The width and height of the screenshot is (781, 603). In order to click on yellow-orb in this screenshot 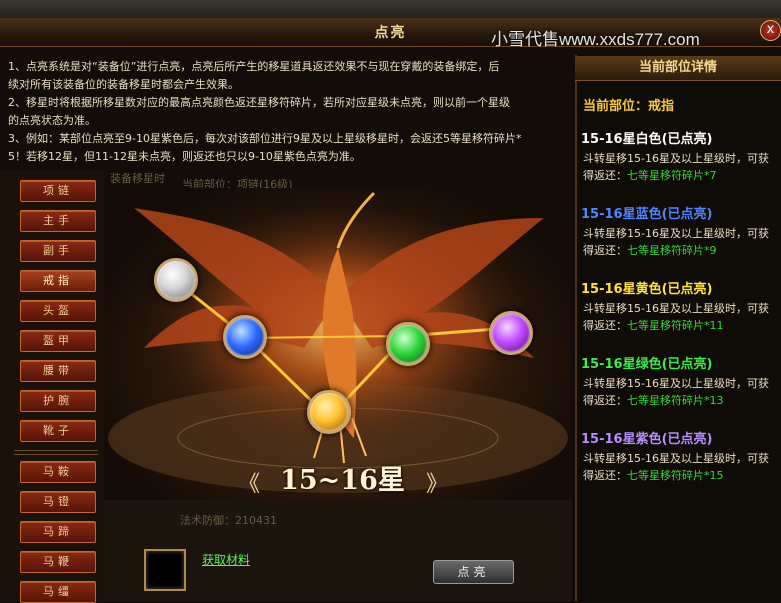, I will do `click(329, 412)`.